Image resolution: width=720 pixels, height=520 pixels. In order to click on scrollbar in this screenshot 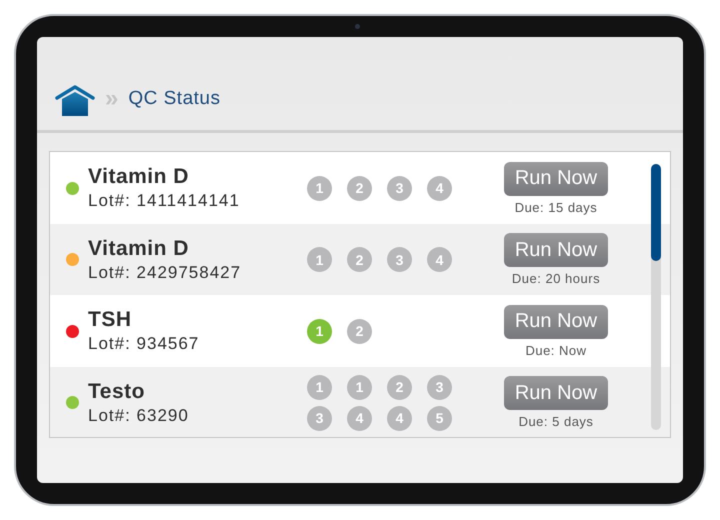, I will do `click(656, 297)`.